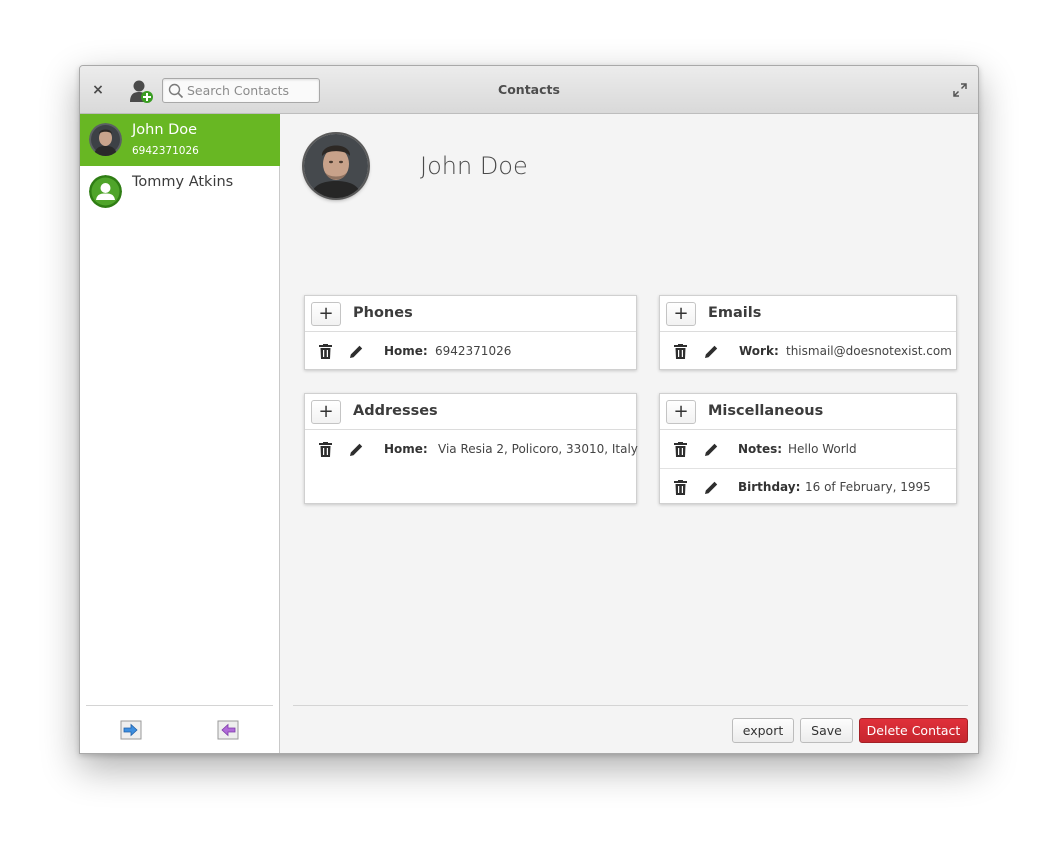 The image size is (1058, 847). I want to click on birthday-row: Birthday: 16 of February, 1995, so click(808, 486).